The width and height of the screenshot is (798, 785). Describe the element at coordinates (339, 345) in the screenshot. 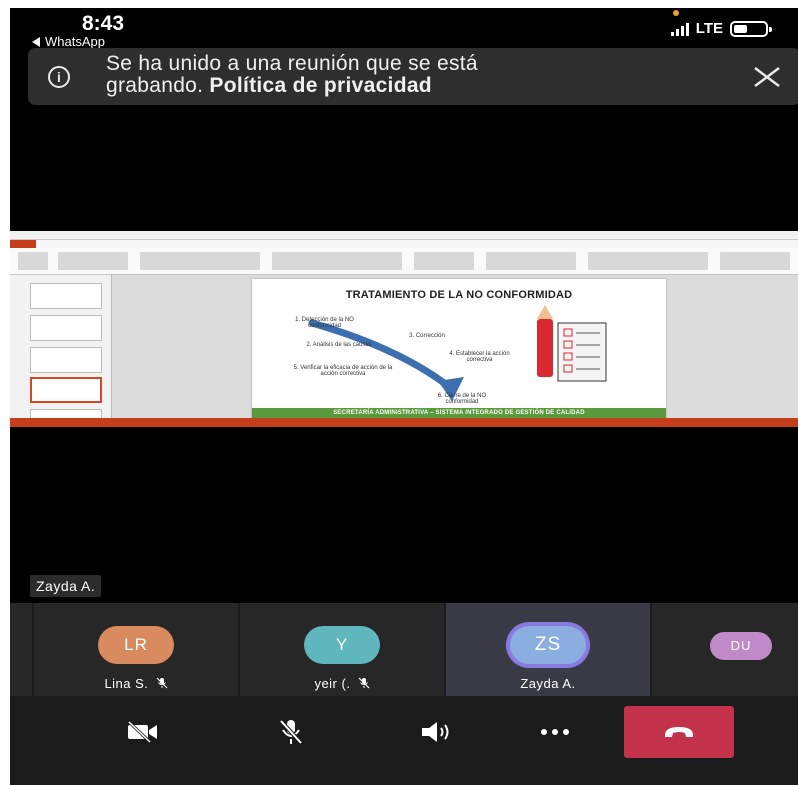

I see `process-step: 2. Análisis de las causas` at that location.